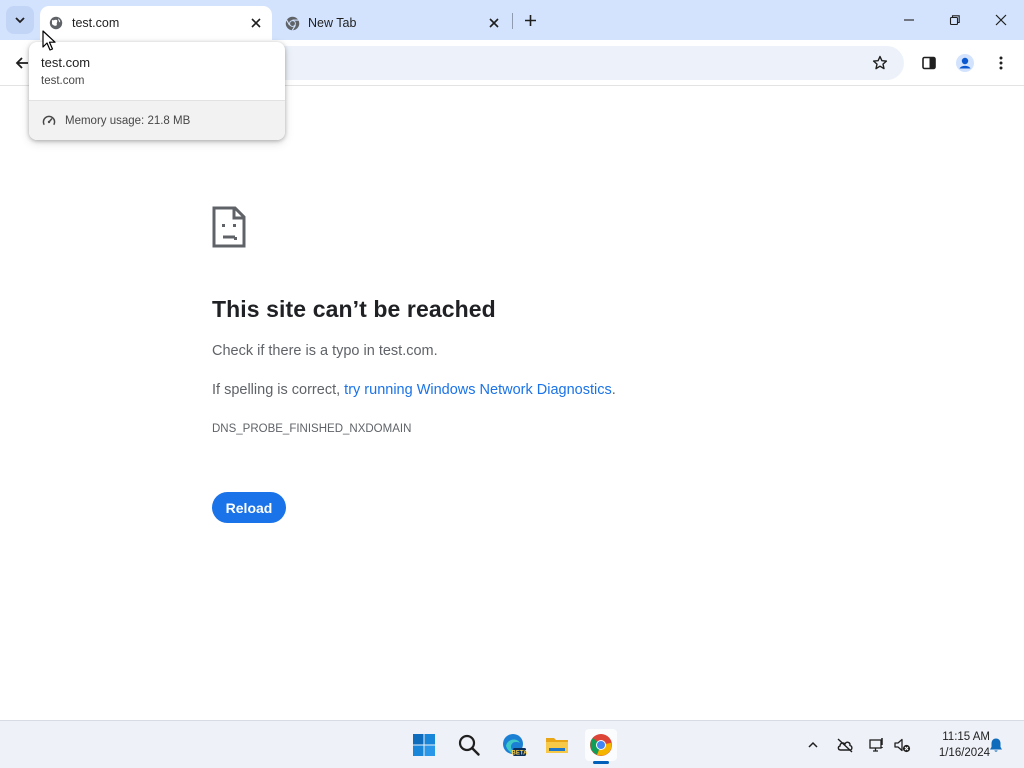  What do you see at coordinates (478, 390) in the screenshot?
I see `network-diagnostics-link: try running Windows Network Diagnostics` at bounding box center [478, 390].